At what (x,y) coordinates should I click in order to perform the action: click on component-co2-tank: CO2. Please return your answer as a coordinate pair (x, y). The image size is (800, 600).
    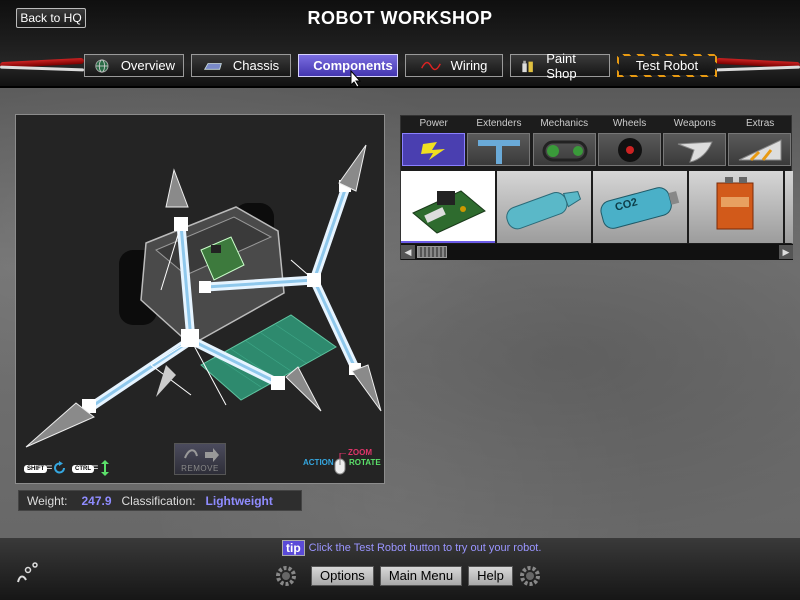
    Looking at the image, I should click on (640, 207).